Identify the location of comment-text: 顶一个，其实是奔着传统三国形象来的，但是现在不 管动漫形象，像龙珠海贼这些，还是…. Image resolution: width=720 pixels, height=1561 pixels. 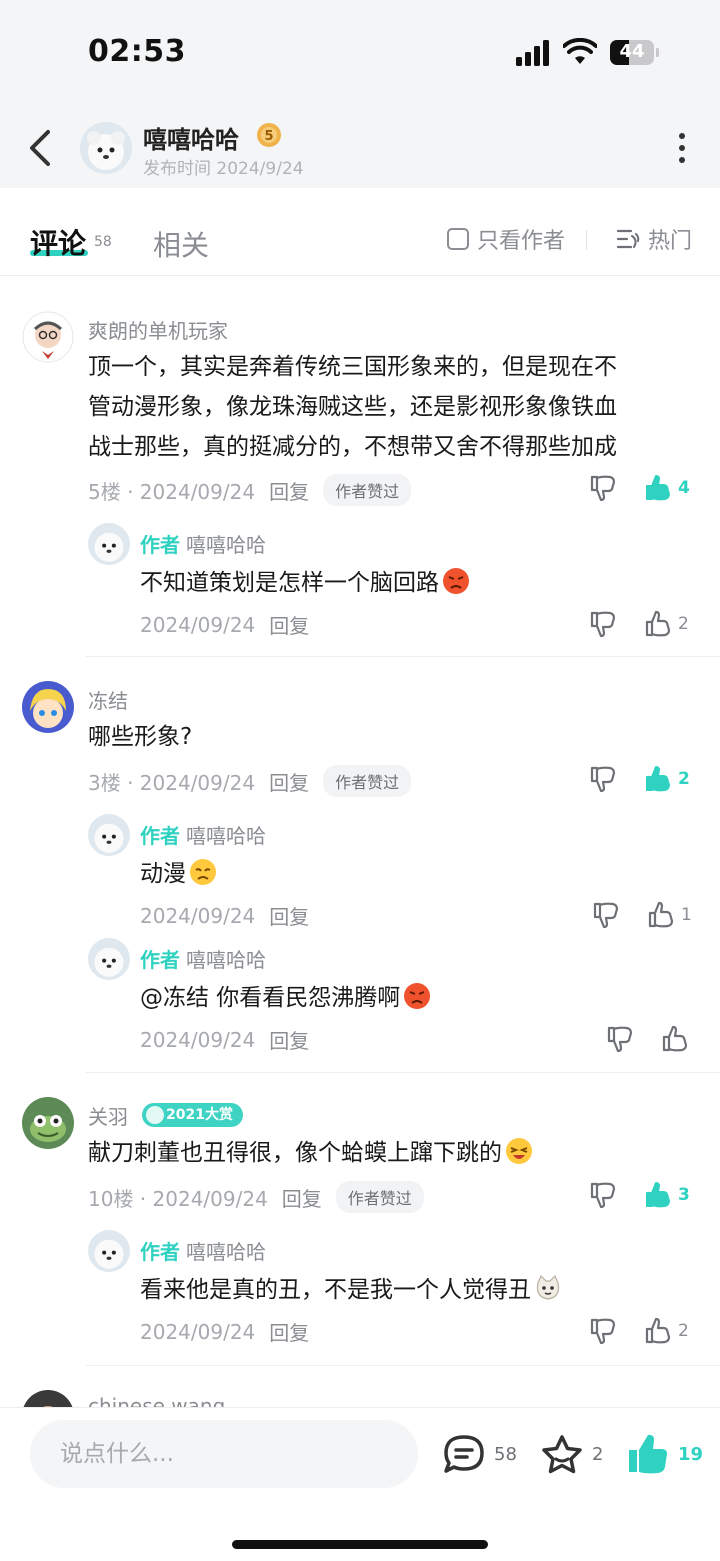
(352, 407).